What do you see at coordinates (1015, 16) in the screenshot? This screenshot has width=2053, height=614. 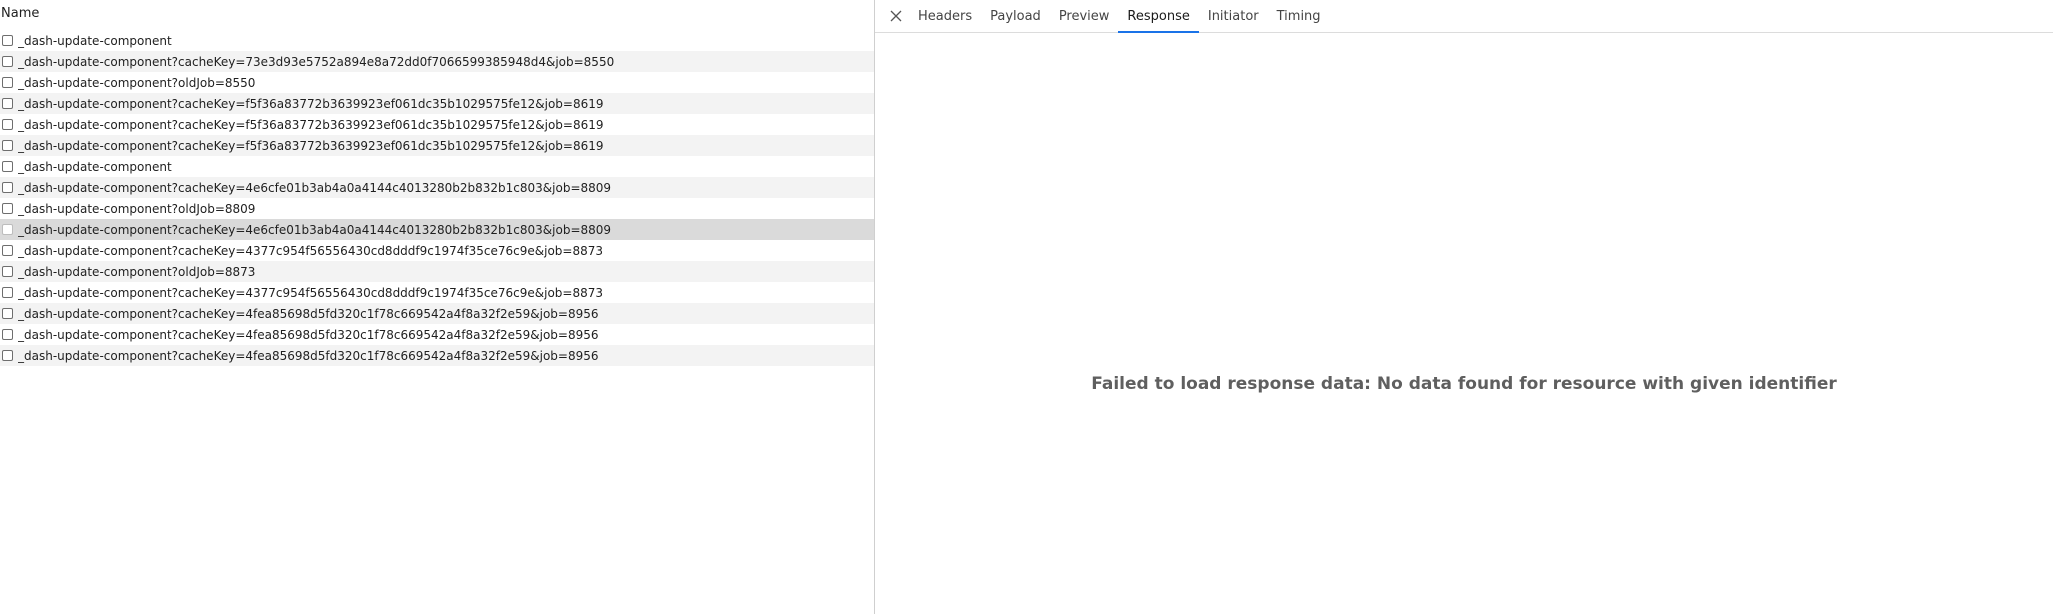 I see `tab-payload: Payload` at bounding box center [1015, 16].